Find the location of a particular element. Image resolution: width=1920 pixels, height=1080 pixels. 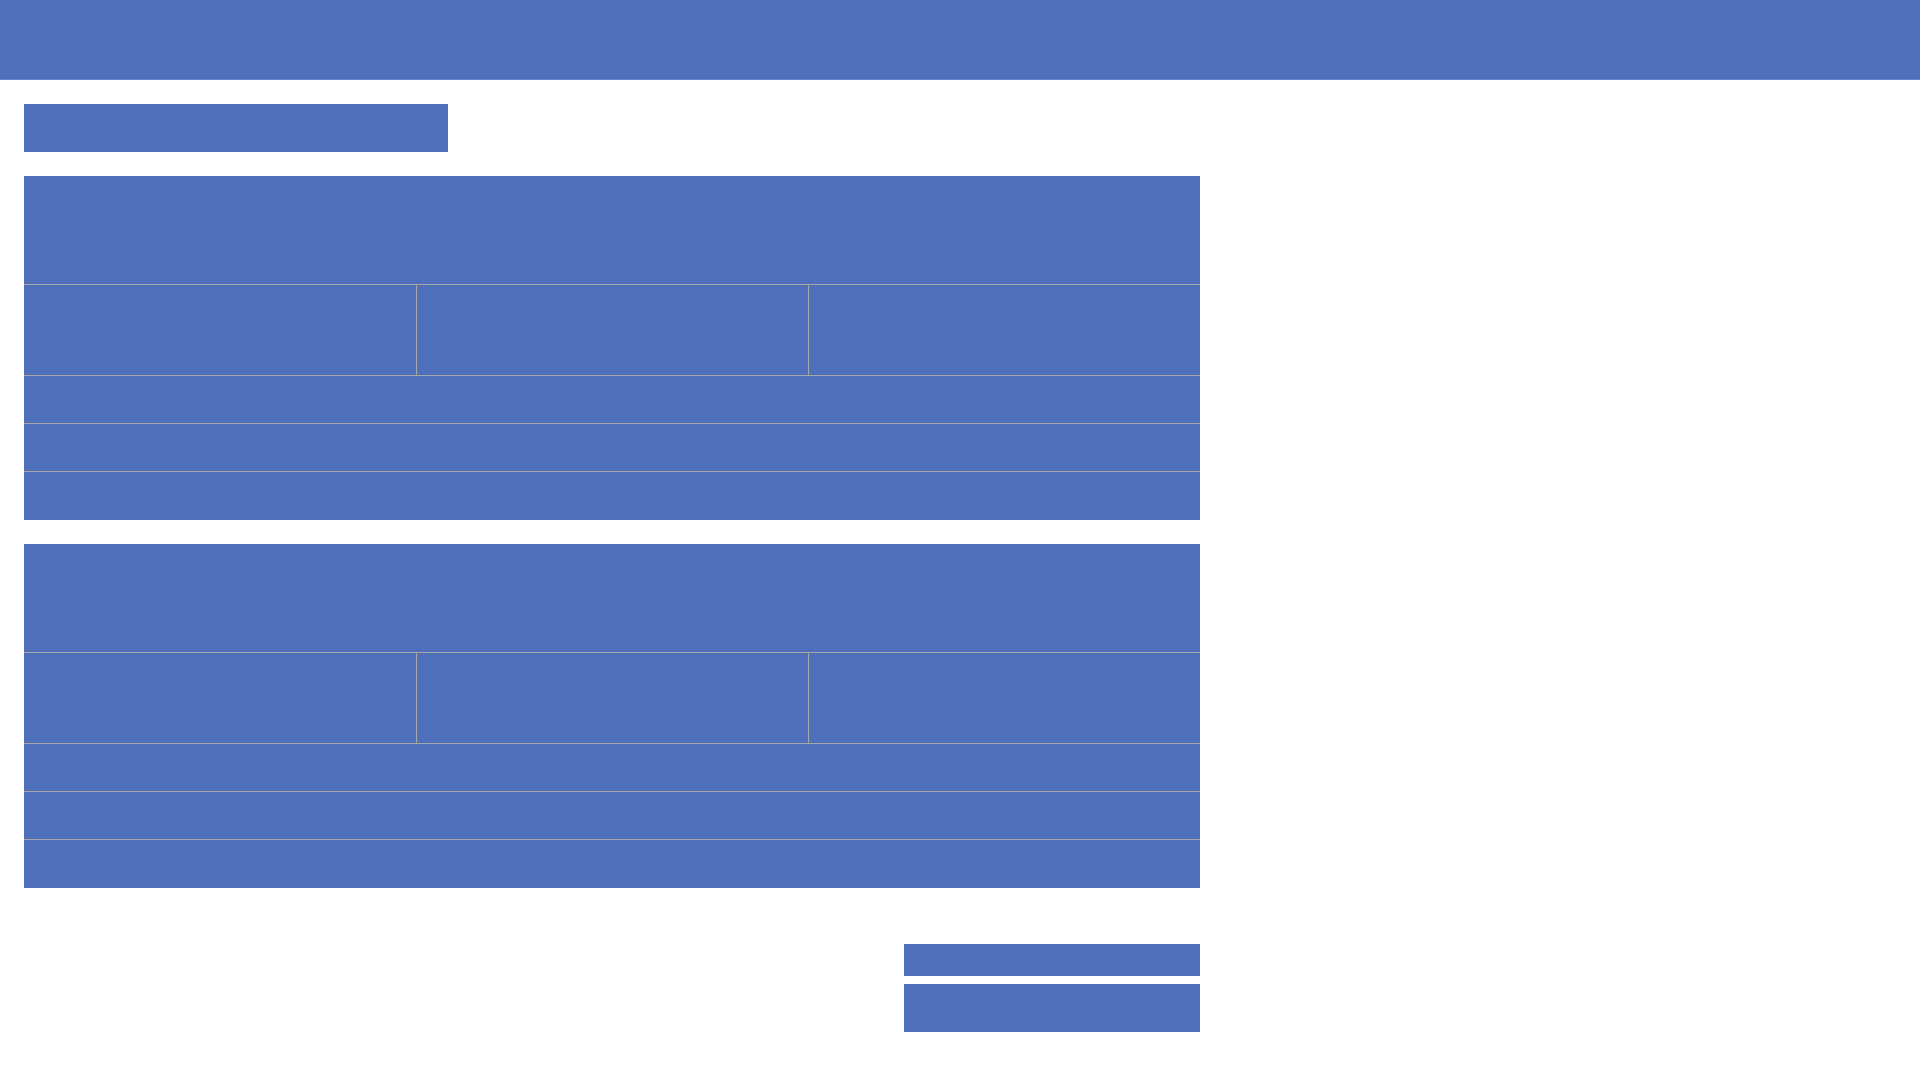

card-2-cell-row is located at coordinates (612, 698).